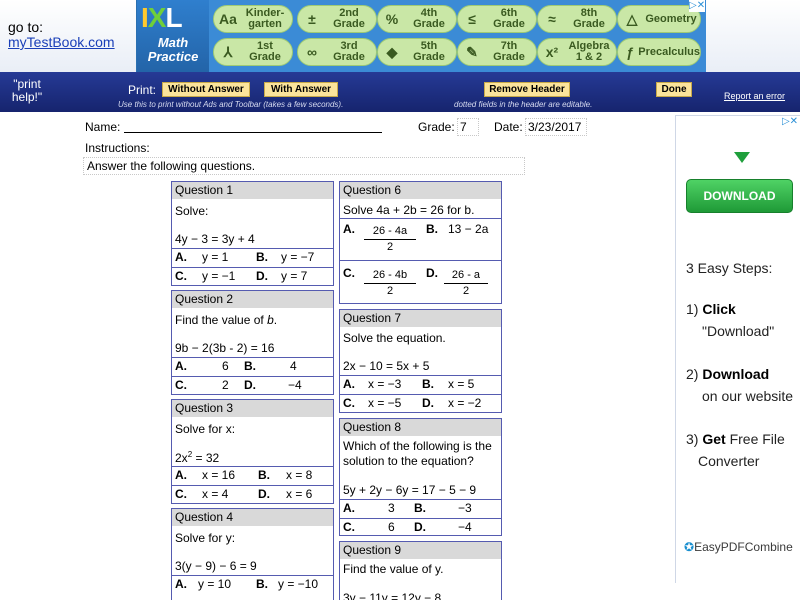  What do you see at coordinates (527, 89) in the screenshot?
I see `remove-header-button: Remove Header` at bounding box center [527, 89].